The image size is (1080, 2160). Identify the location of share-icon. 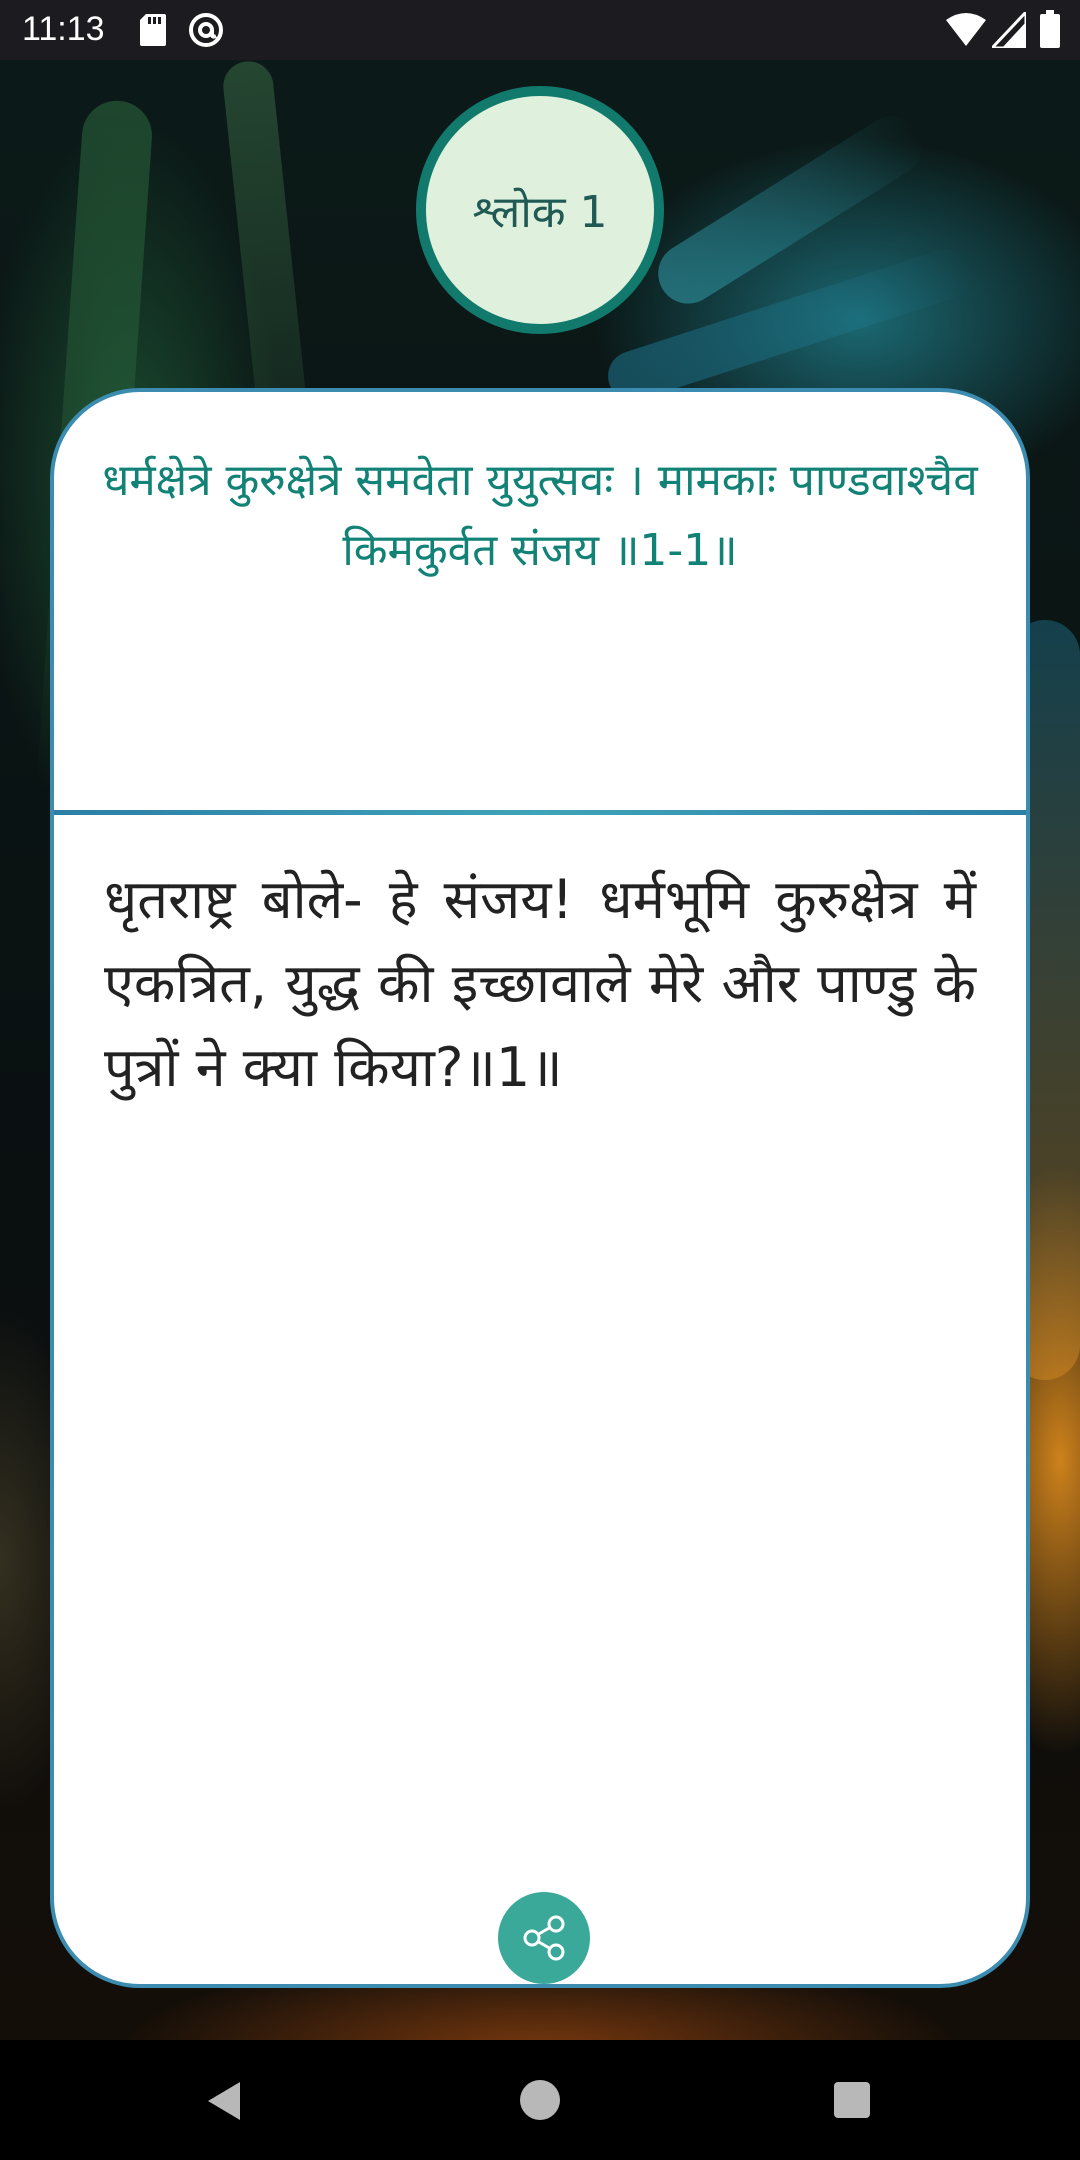
(544, 1938).